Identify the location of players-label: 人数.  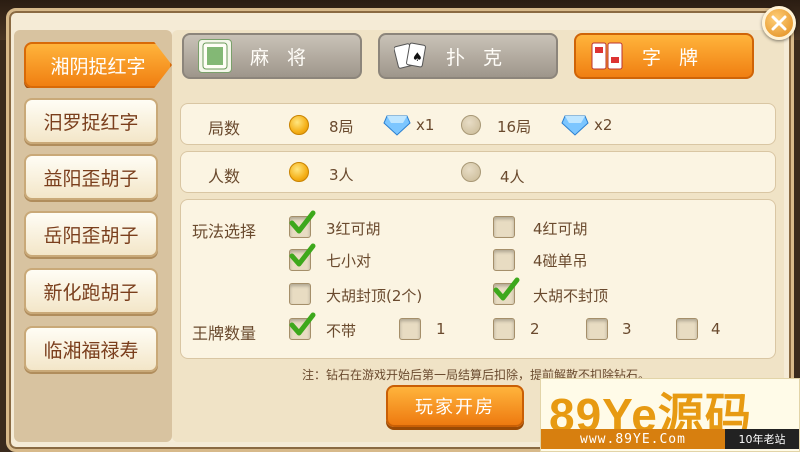
(224, 176).